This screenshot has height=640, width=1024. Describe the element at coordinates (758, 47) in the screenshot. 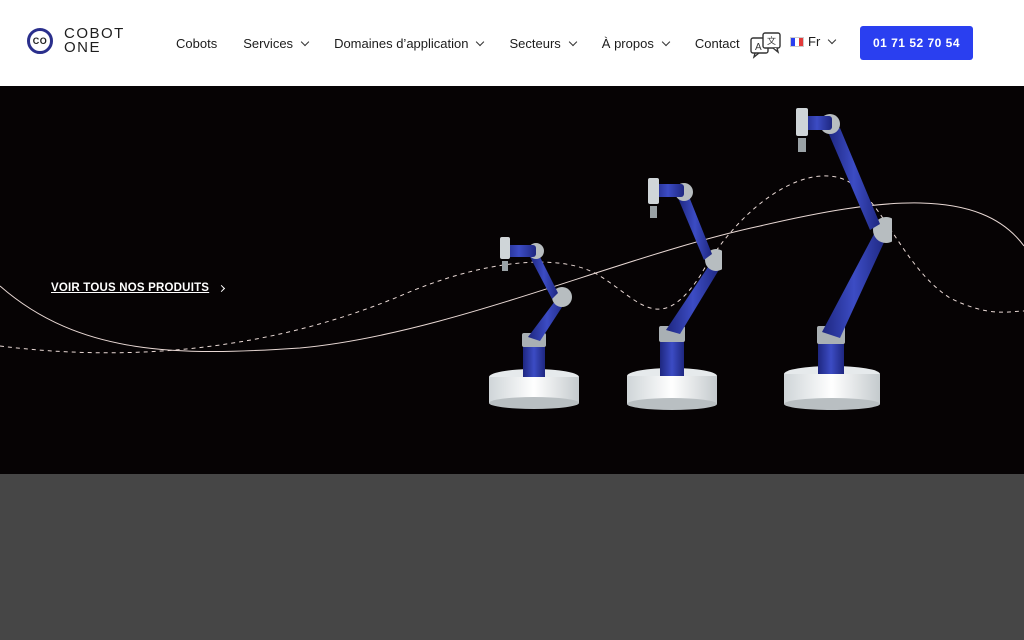

I see `svg-text: A` at that location.